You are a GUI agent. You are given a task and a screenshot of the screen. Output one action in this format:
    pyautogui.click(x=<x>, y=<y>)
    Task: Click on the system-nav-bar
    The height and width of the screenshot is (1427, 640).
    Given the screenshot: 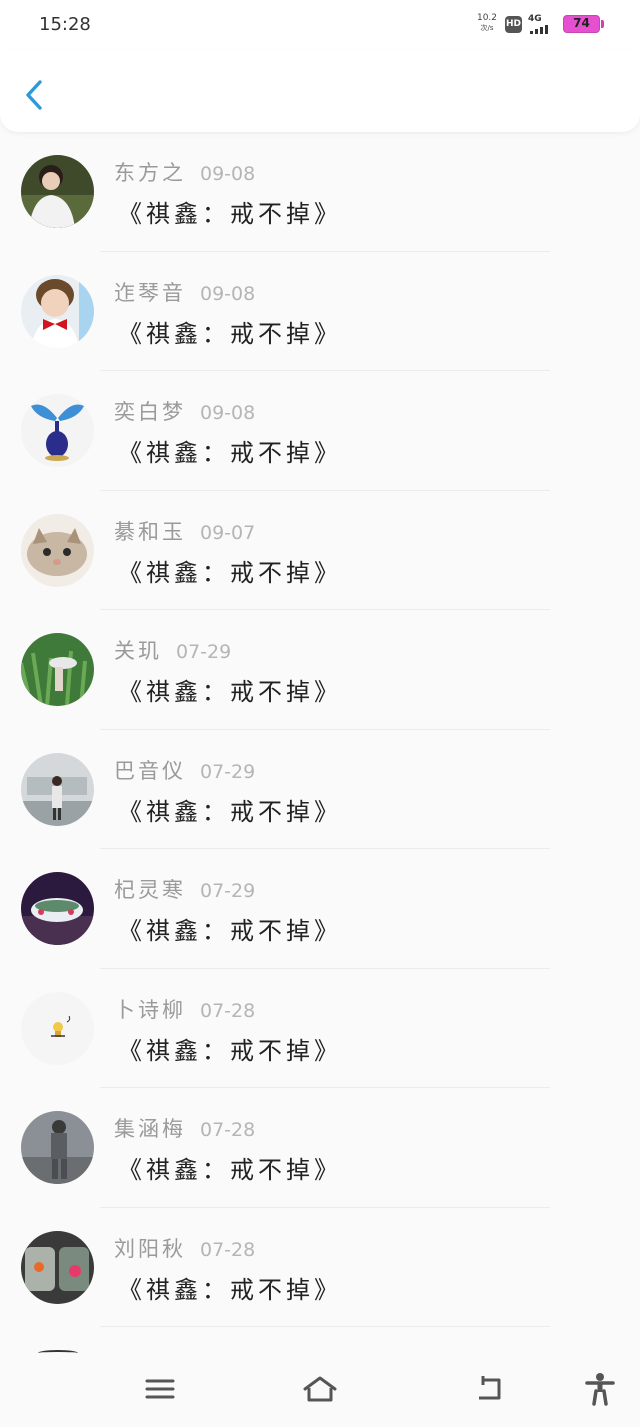 What is the action you would take?
    pyautogui.click(x=320, y=1391)
    